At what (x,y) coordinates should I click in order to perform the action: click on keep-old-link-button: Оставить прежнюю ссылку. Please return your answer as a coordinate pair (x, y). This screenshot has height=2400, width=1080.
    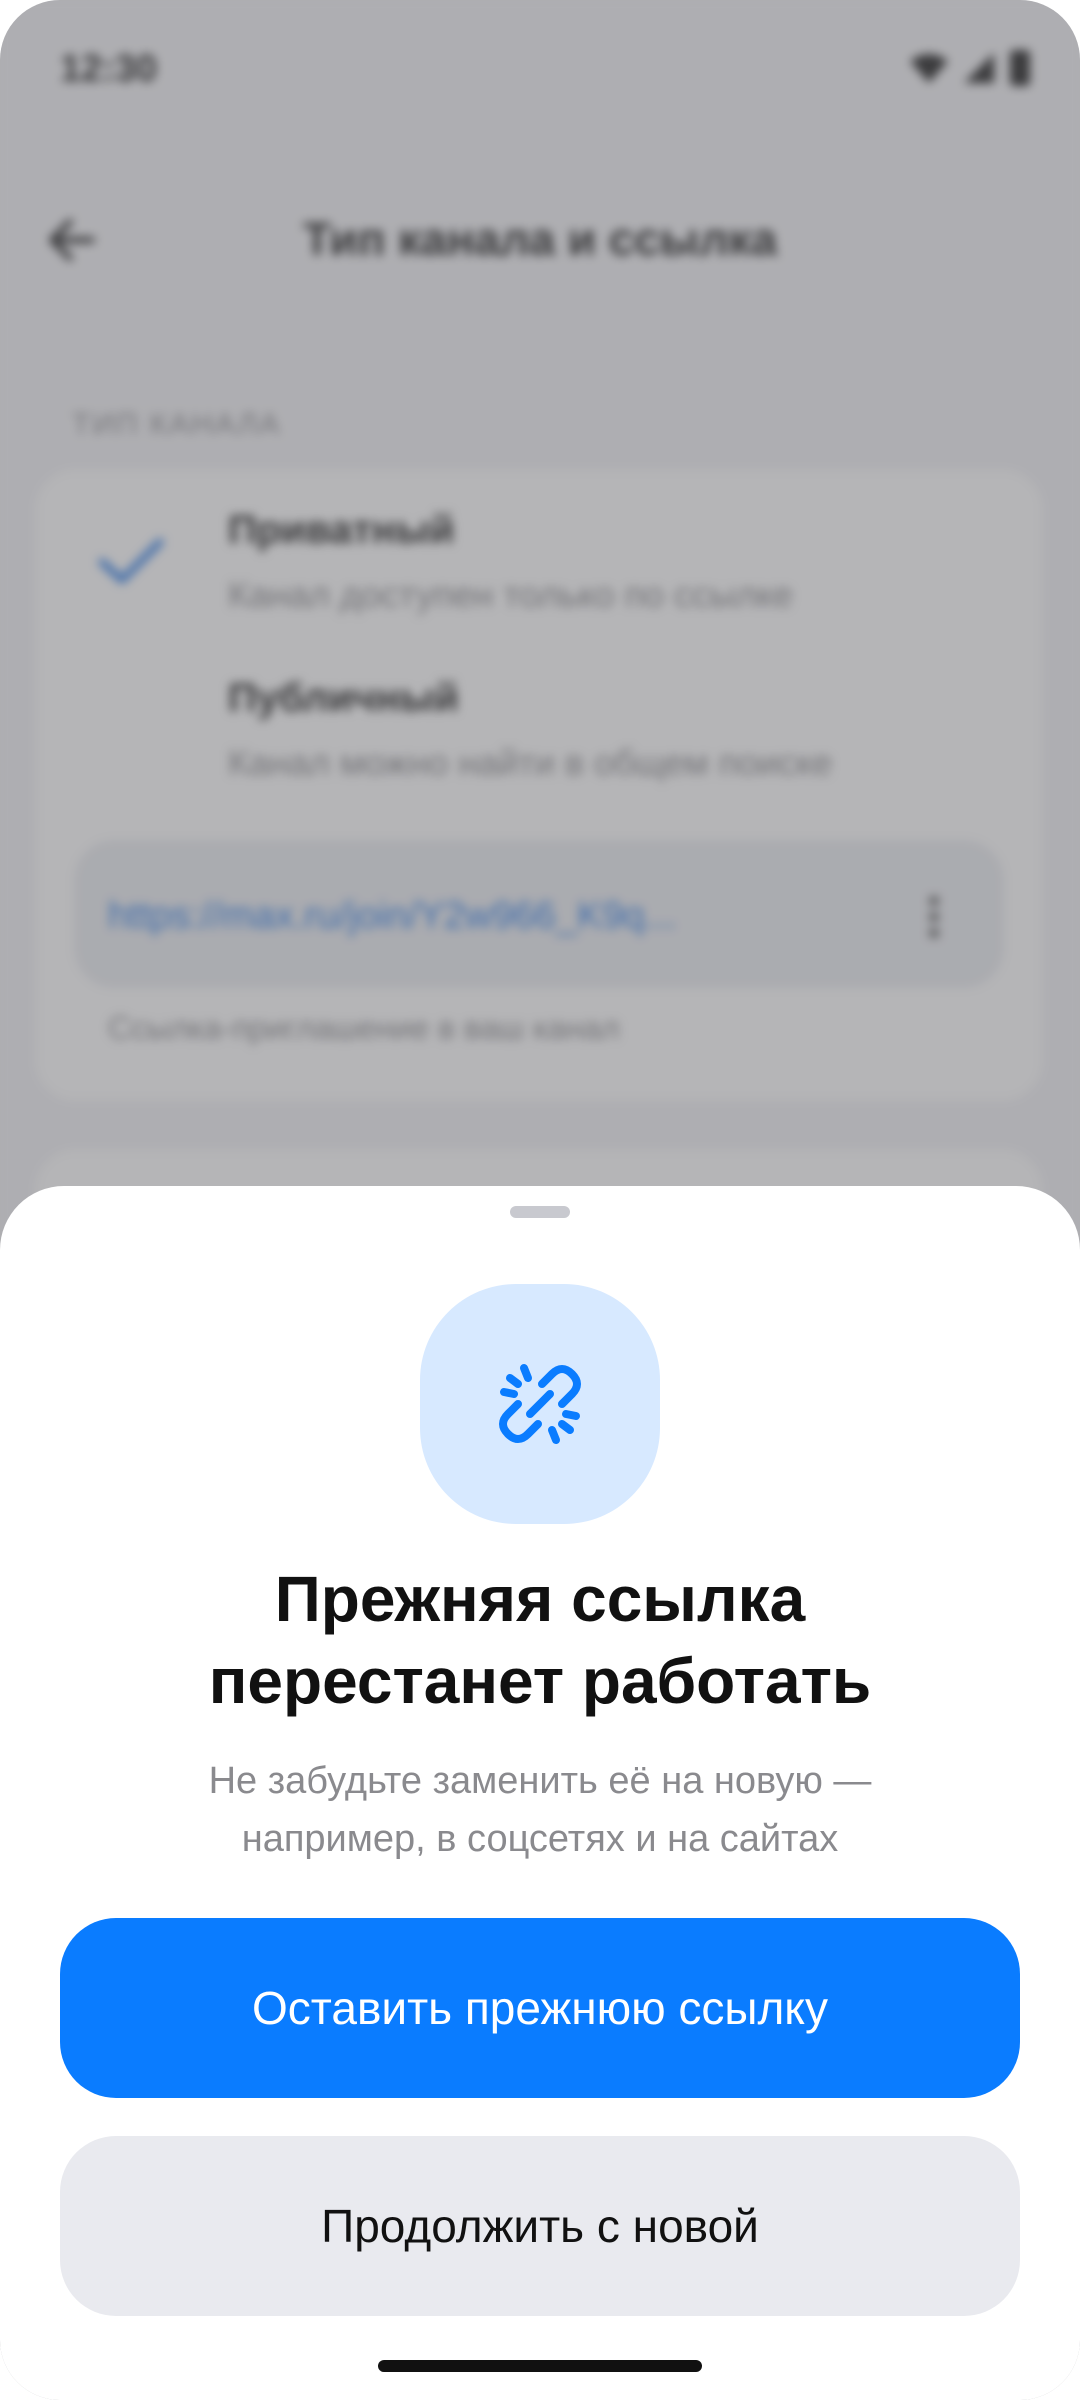
    Looking at the image, I should click on (540, 2008).